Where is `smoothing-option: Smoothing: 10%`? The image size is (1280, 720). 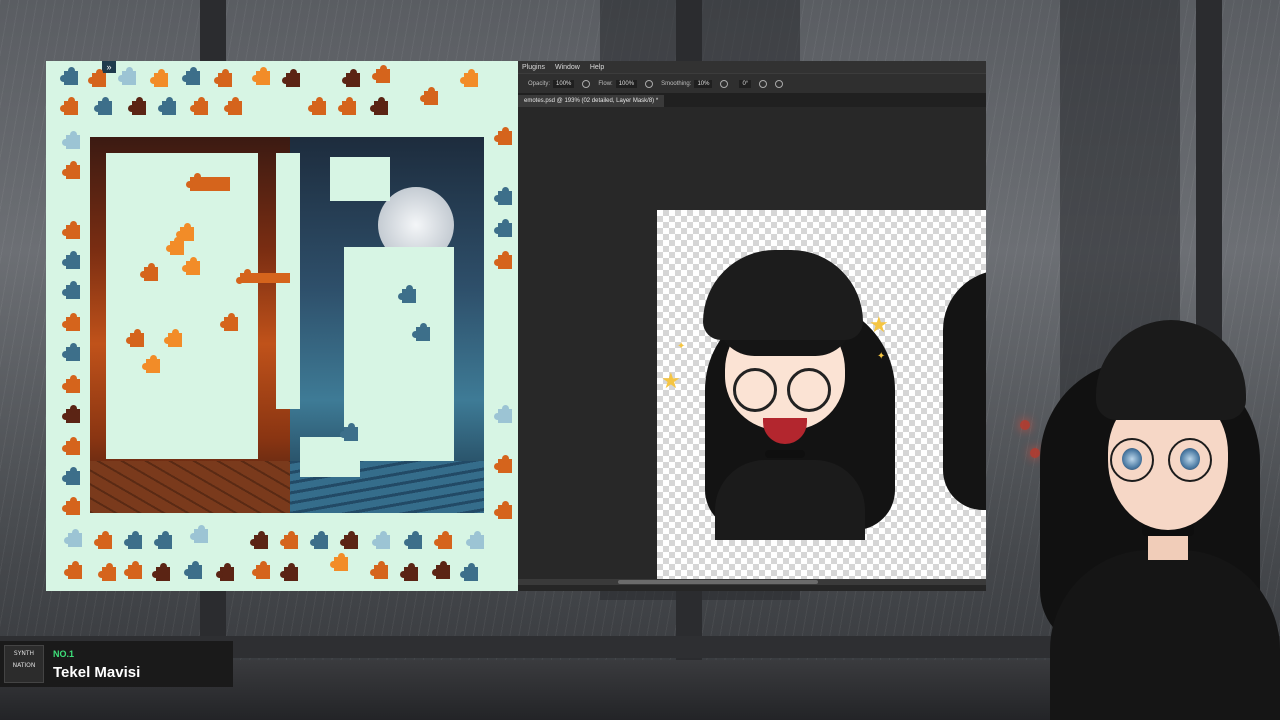 smoothing-option: Smoothing: 10% is located at coordinates (687, 83).